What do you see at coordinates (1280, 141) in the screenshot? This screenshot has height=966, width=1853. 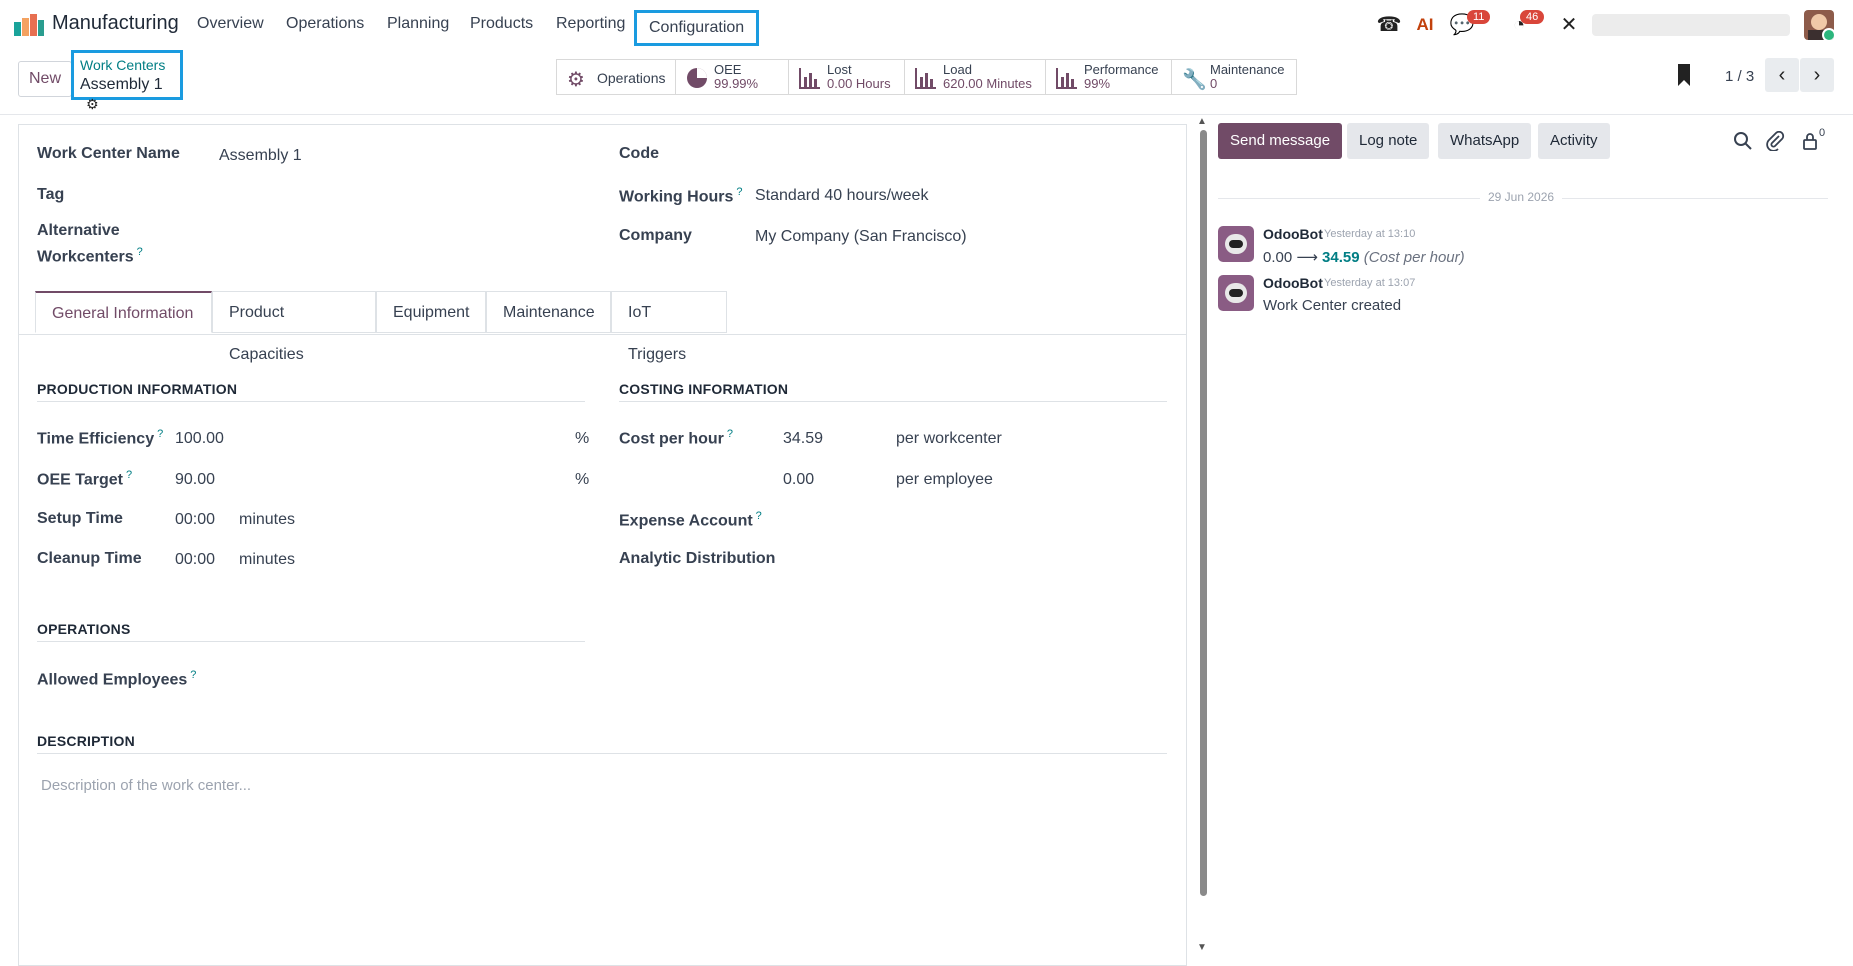 I see `send-message-button: Send message` at bounding box center [1280, 141].